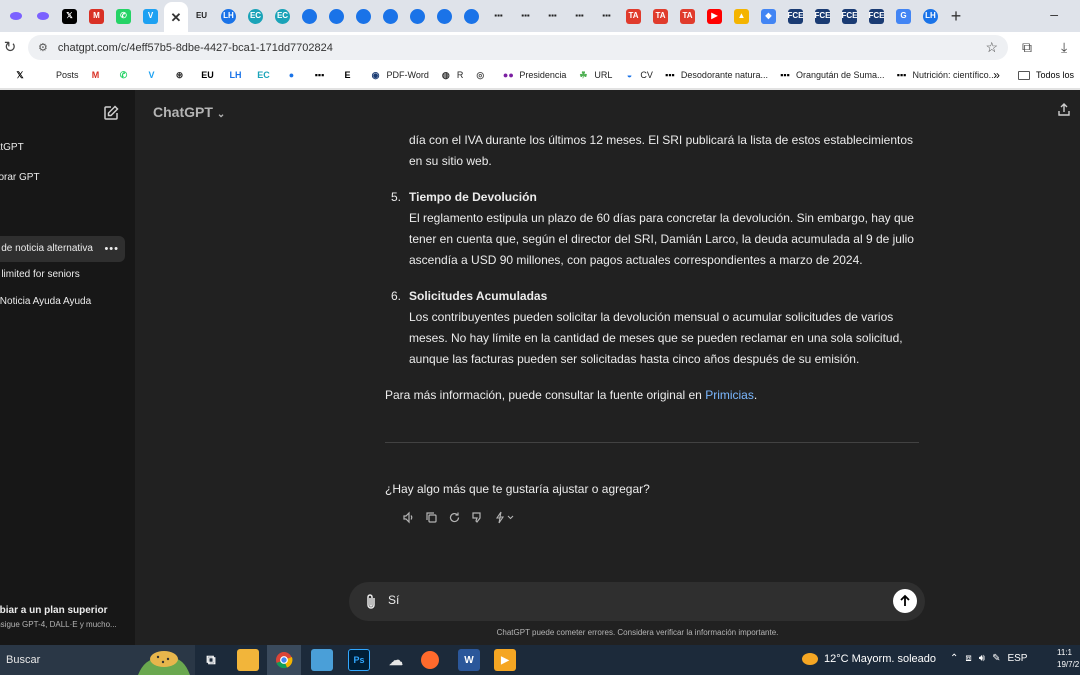 The width and height of the screenshot is (1080, 675). Describe the element at coordinates (996, 75) in the screenshot. I see `bookmarks-overflow-icon: »` at that location.